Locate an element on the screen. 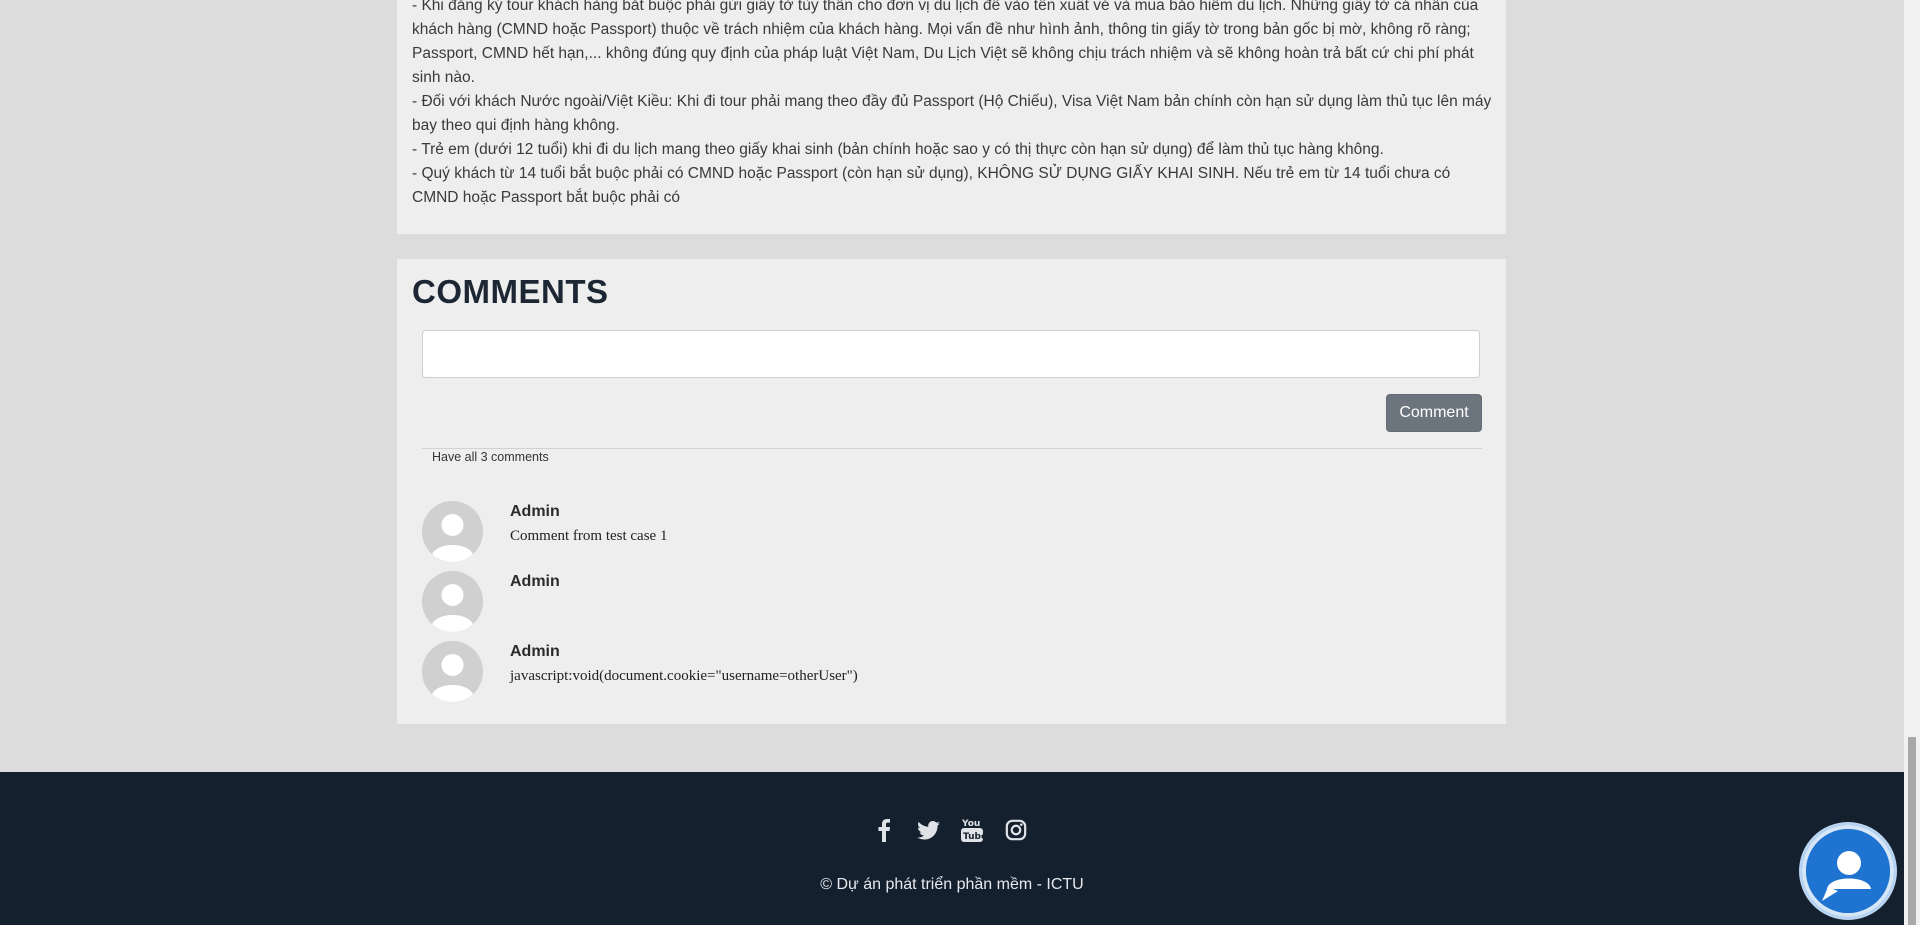  comment-item: Admin is located at coordinates (952, 602).